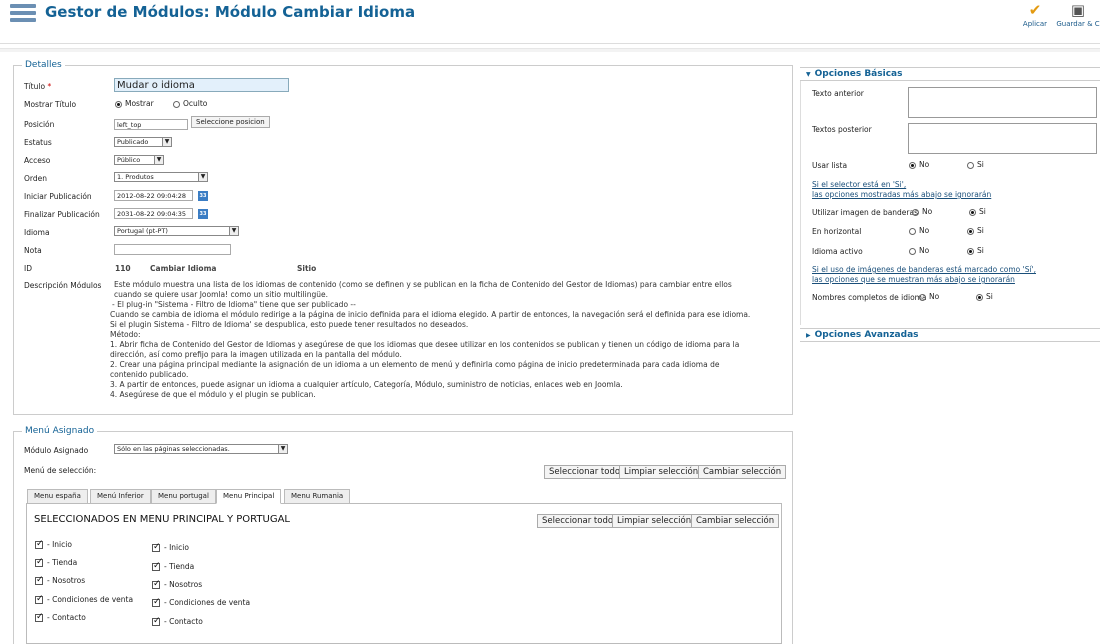 The image size is (1100, 644). I want to click on basic-options-header: ▼ Opciones Básicas, so click(950, 74).